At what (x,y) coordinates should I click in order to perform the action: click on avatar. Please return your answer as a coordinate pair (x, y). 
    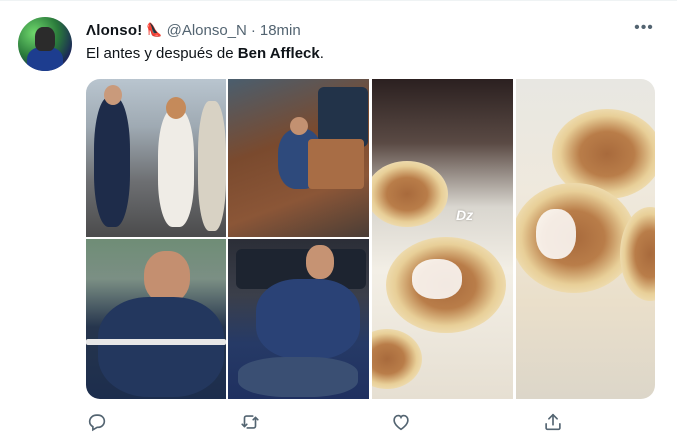
    Looking at the image, I should click on (45, 44).